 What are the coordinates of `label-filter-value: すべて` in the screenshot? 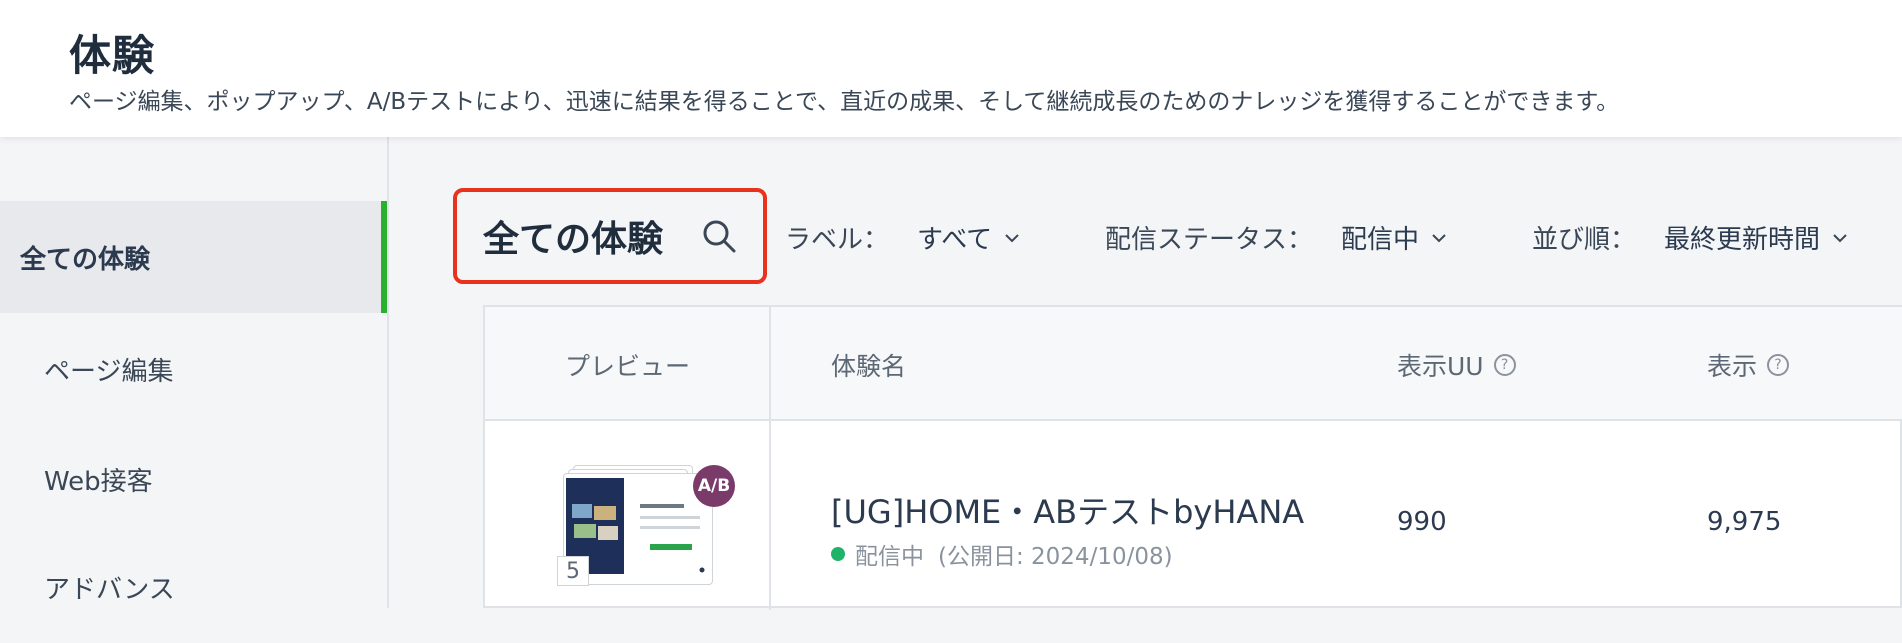 It's located at (955, 240).